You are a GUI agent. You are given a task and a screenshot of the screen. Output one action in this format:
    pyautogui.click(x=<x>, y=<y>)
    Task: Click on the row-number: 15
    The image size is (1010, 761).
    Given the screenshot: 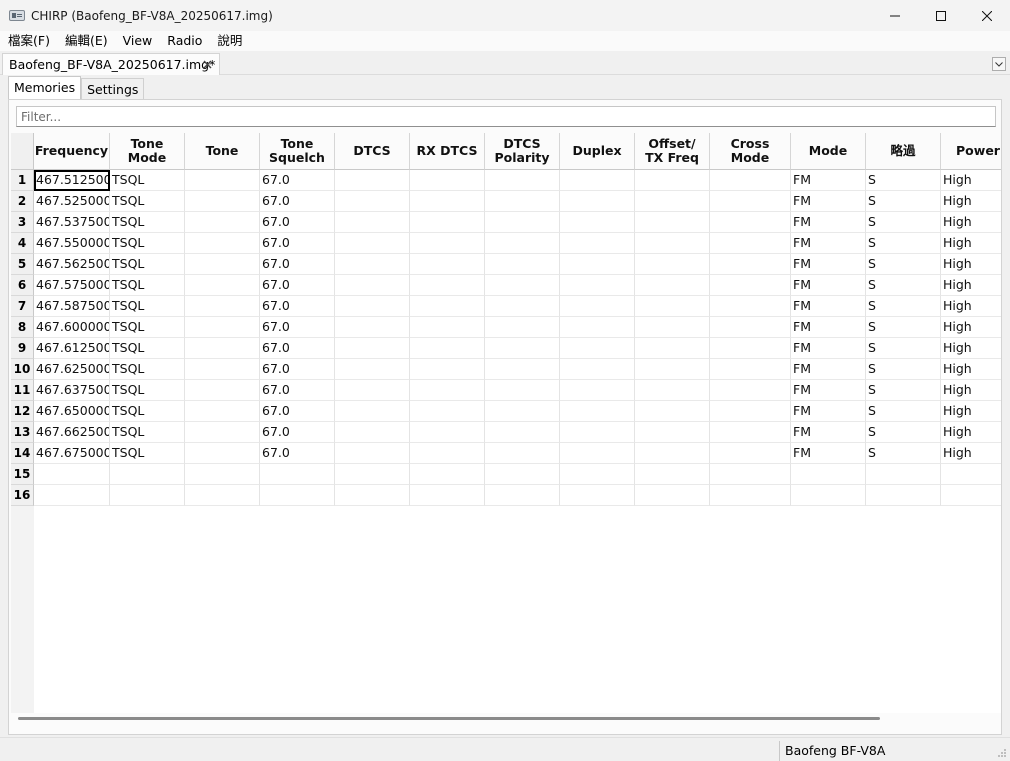 What is the action you would take?
    pyautogui.click(x=22, y=474)
    